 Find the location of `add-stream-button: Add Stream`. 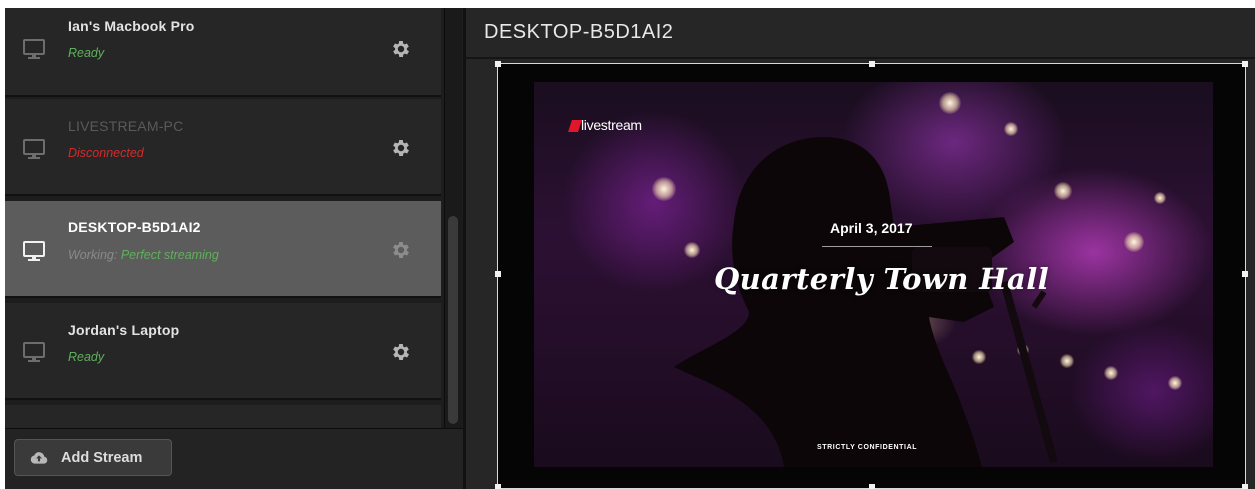

add-stream-button: Add Stream is located at coordinates (93, 457).